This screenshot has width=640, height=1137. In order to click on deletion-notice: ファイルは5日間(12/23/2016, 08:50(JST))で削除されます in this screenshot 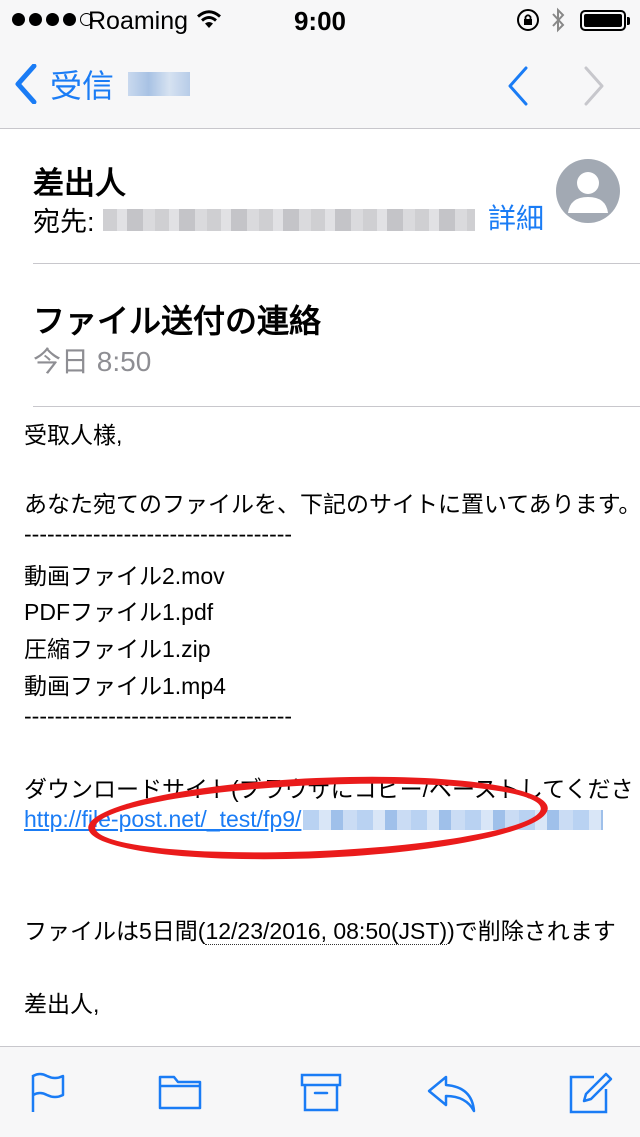, I will do `click(320, 931)`.